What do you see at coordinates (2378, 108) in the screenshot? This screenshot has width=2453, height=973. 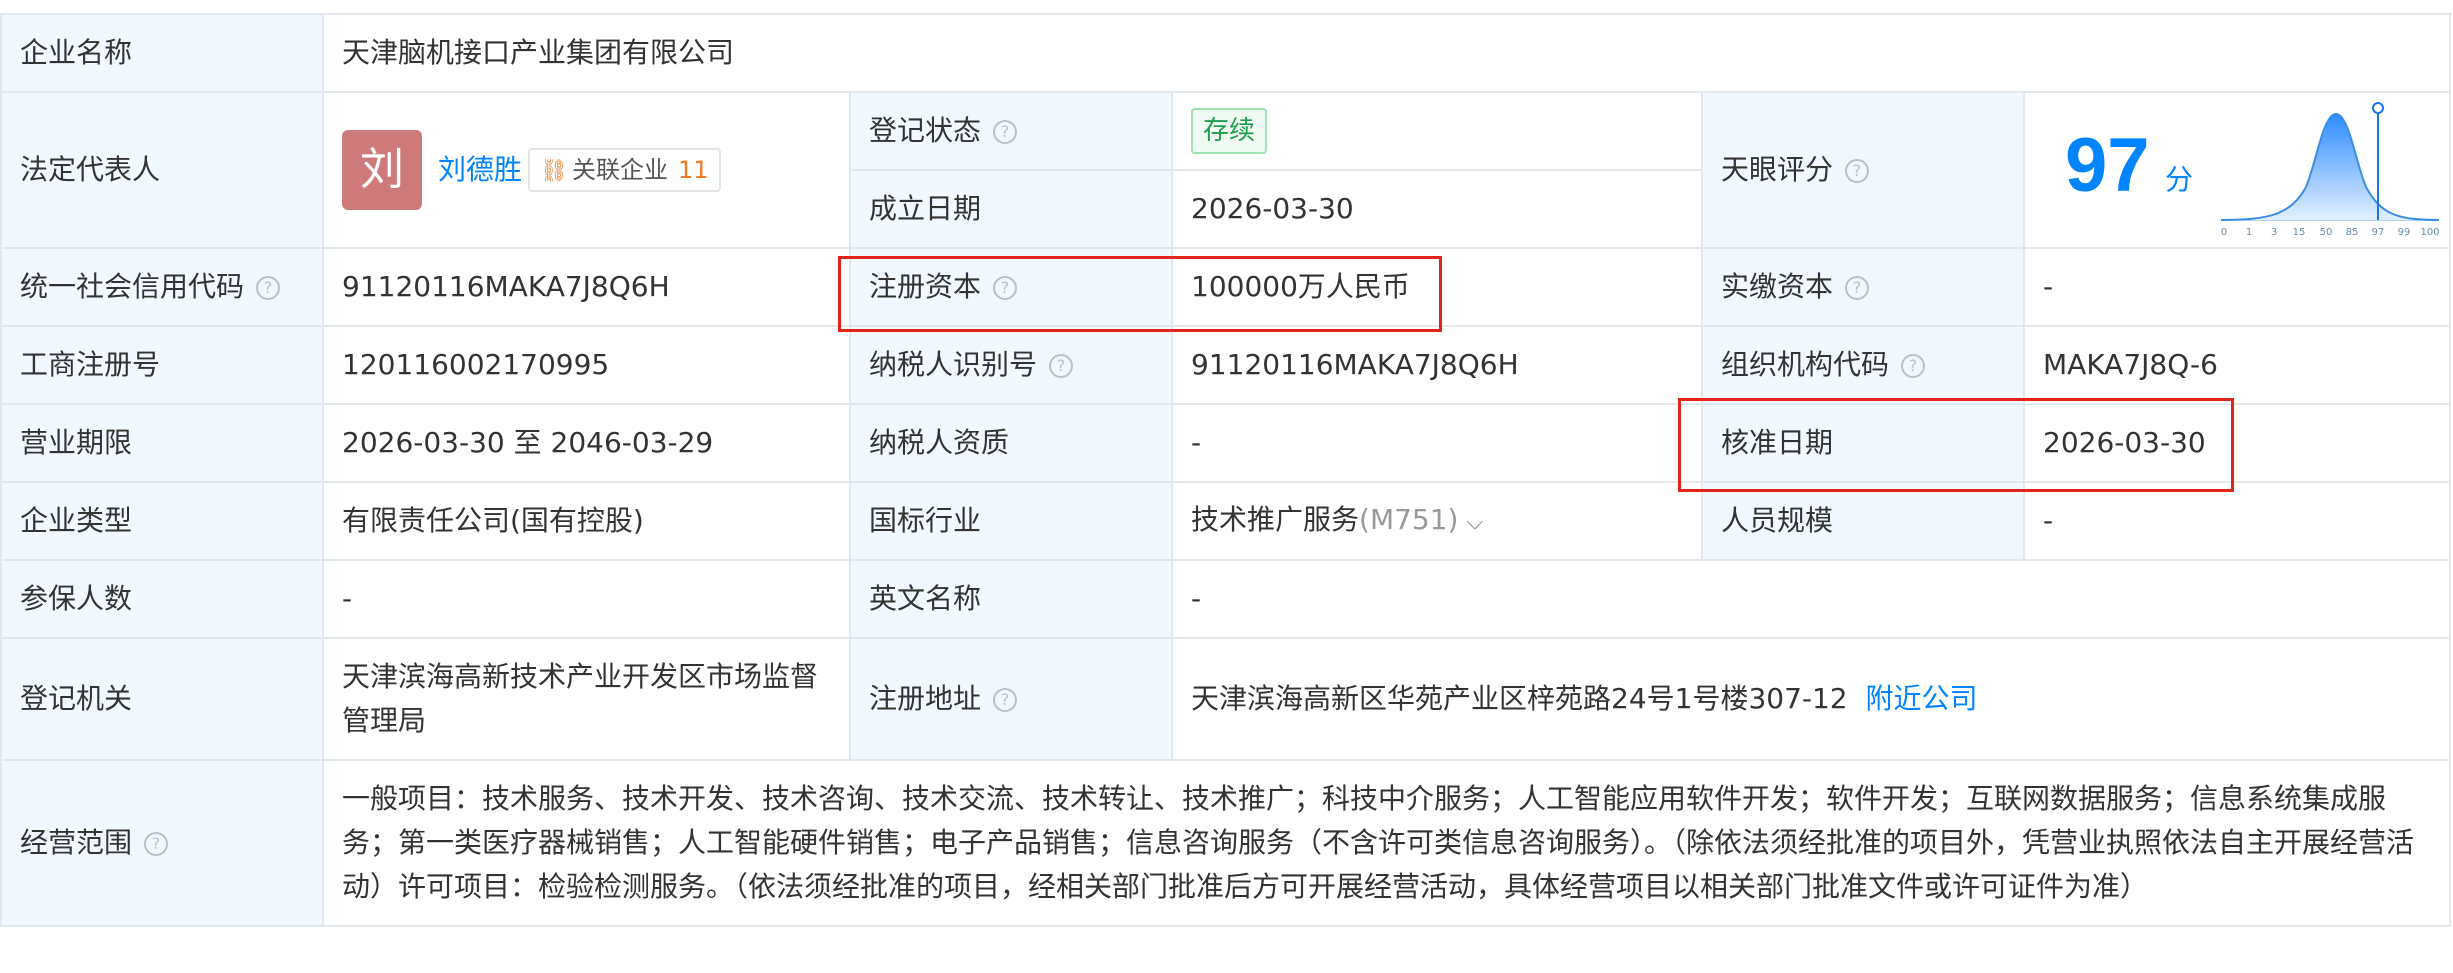 I see `score-marker-dot` at bounding box center [2378, 108].